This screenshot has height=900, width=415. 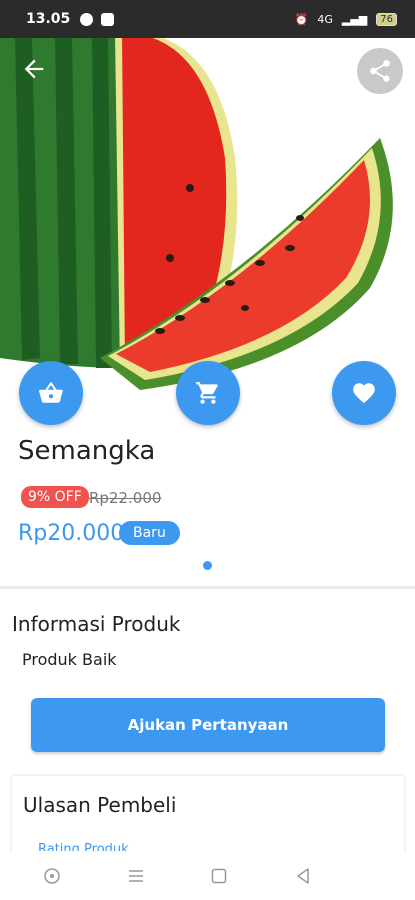 I want to click on info-section-title: Informasi Produk, so click(x=96, y=624).